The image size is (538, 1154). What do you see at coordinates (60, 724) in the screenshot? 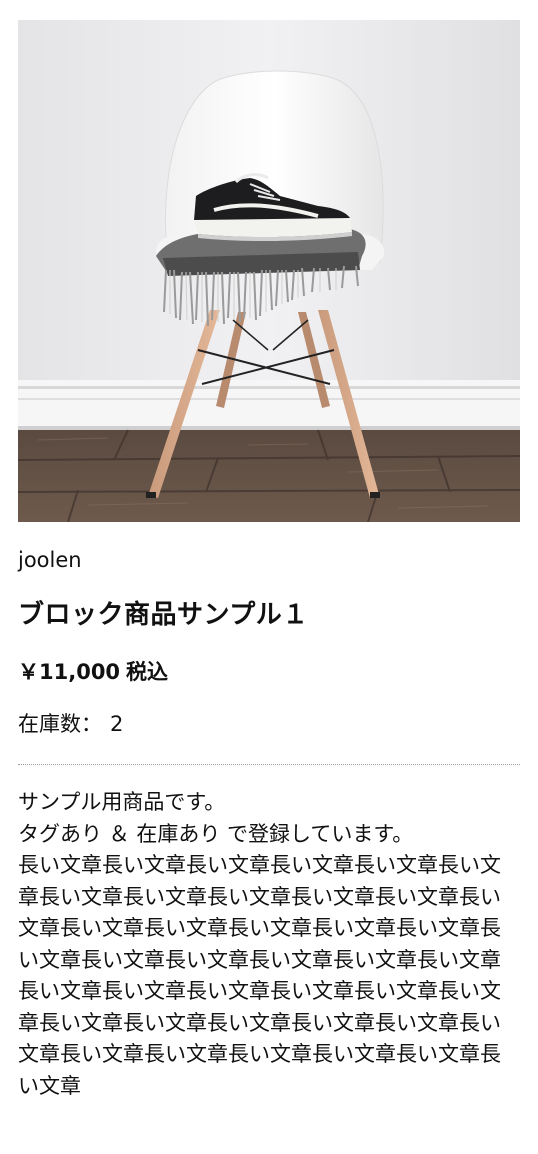
I see `stock-label: 在庫数：` at bounding box center [60, 724].